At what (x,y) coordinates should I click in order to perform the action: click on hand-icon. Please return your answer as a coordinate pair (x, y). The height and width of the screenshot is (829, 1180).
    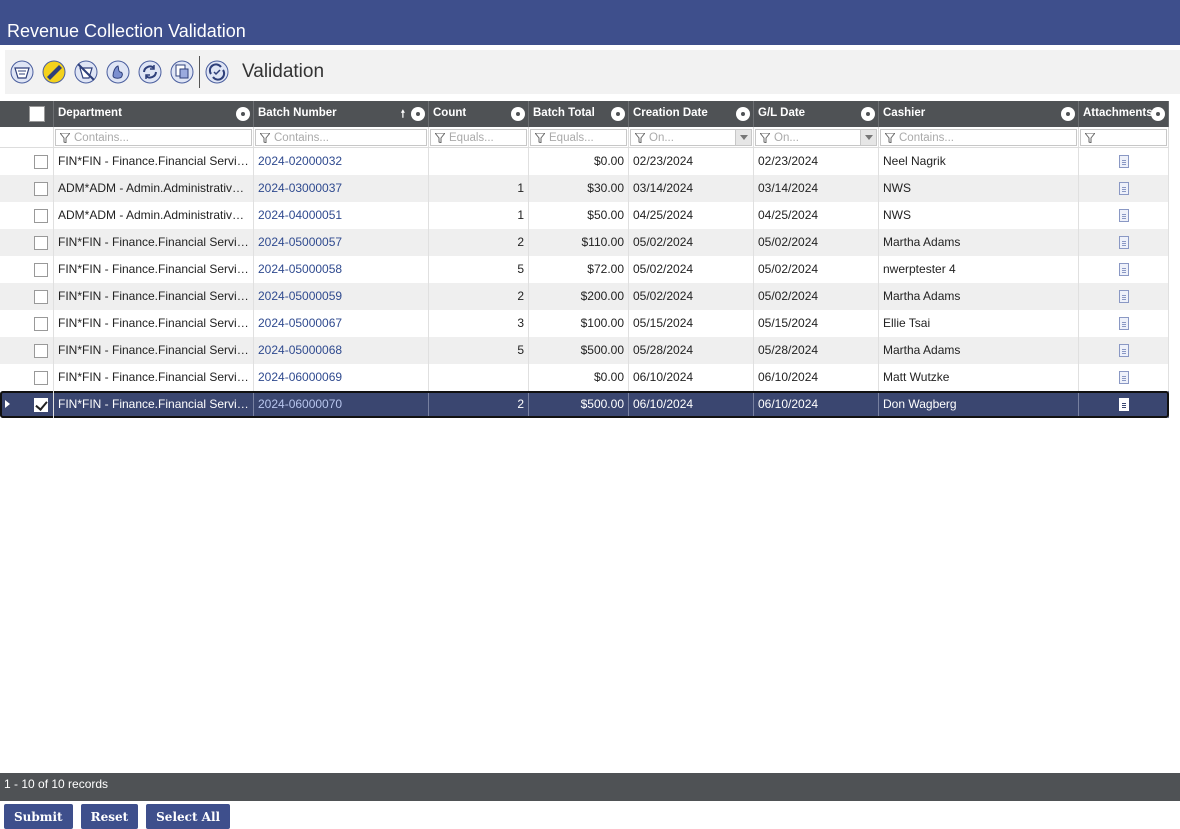
    Looking at the image, I should click on (118, 72).